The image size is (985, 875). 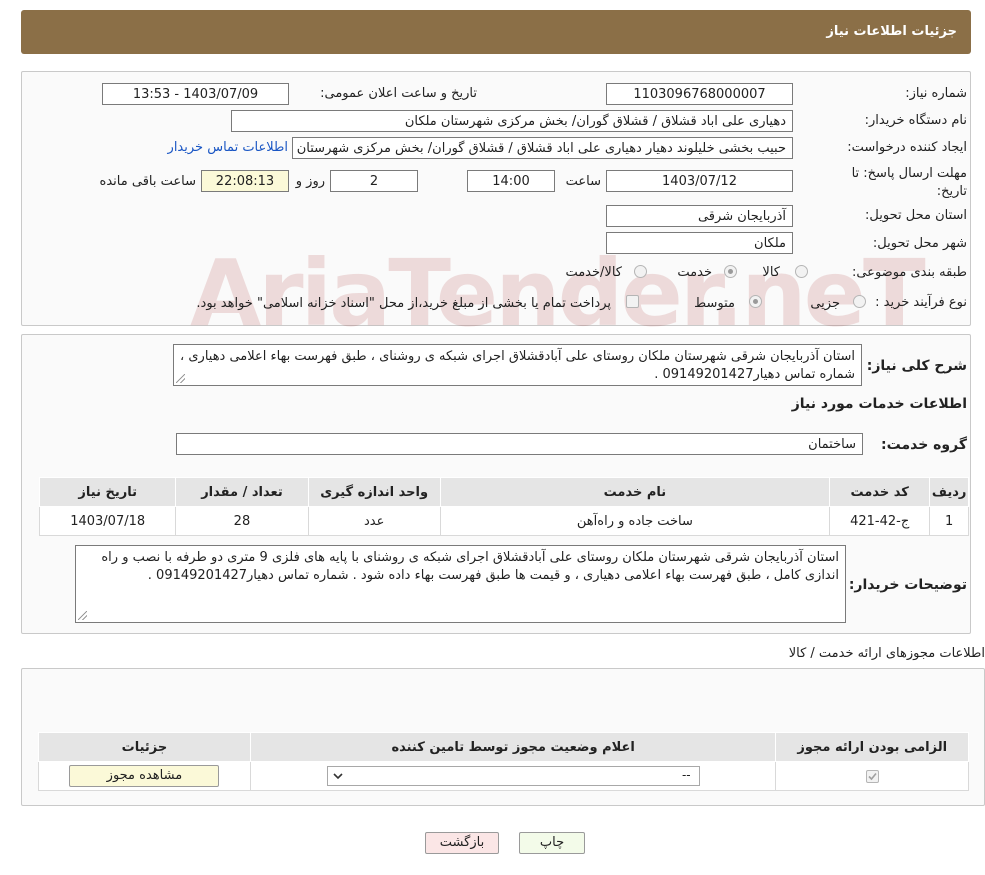 I want to click on print-button: چاپ, so click(x=552, y=843).